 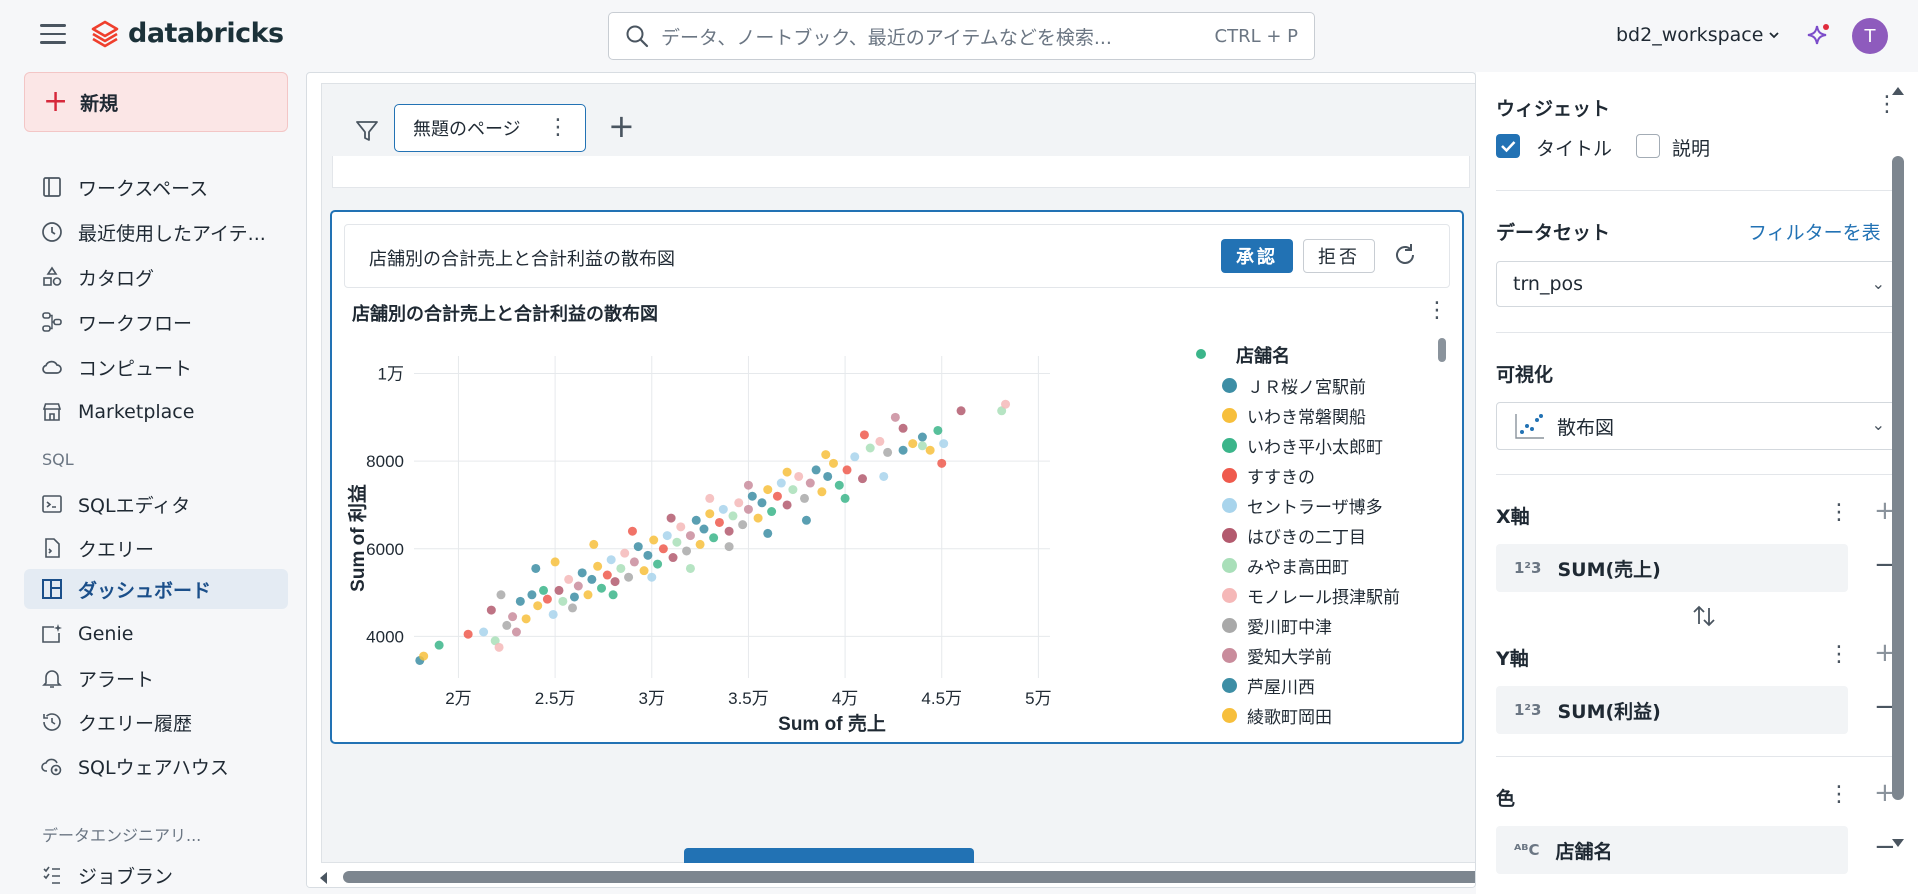 I want to click on sidebar-item-job-runs: ジョブラン, so click(x=156, y=874).